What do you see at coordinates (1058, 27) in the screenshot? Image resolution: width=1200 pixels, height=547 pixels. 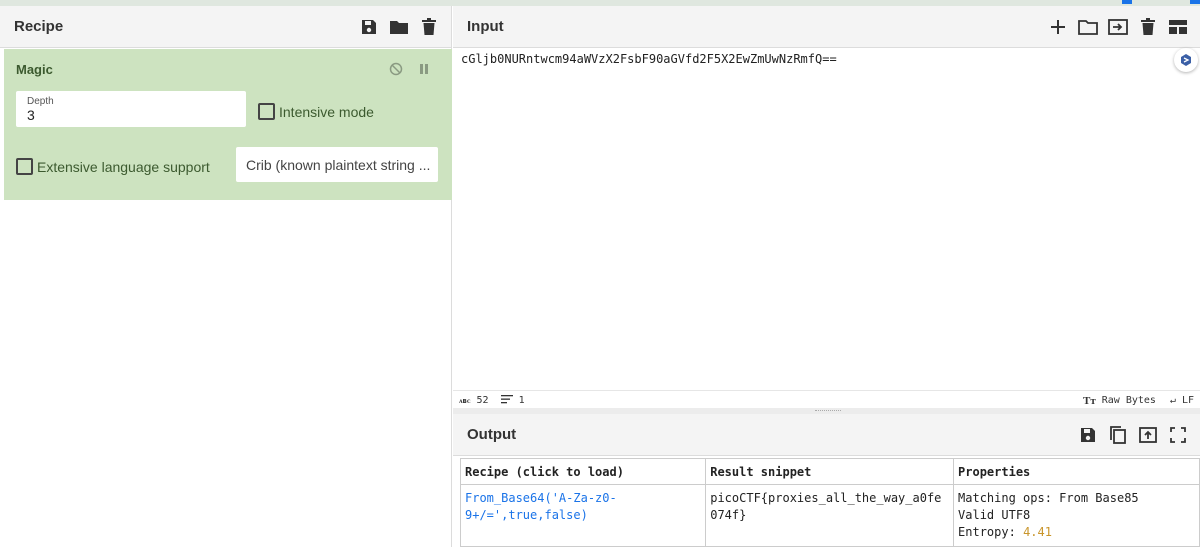 I see `add-icon` at bounding box center [1058, 27].